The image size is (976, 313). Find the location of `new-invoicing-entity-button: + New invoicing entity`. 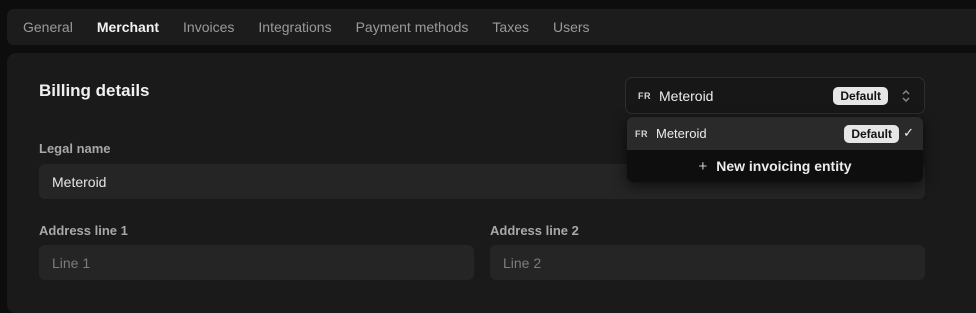

new-invoicing-entity-button: + New invoicing entity is located at coordinates (775, 166).